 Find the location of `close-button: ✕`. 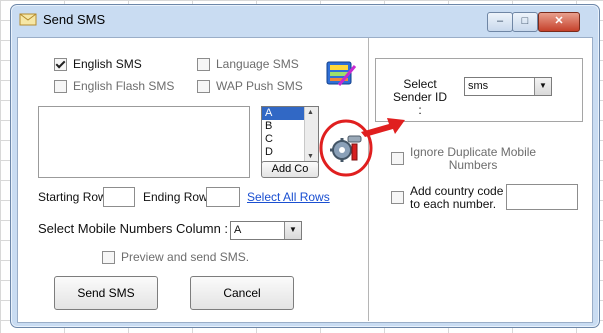

close-button: ✕ is located at coordinates (559, 22).